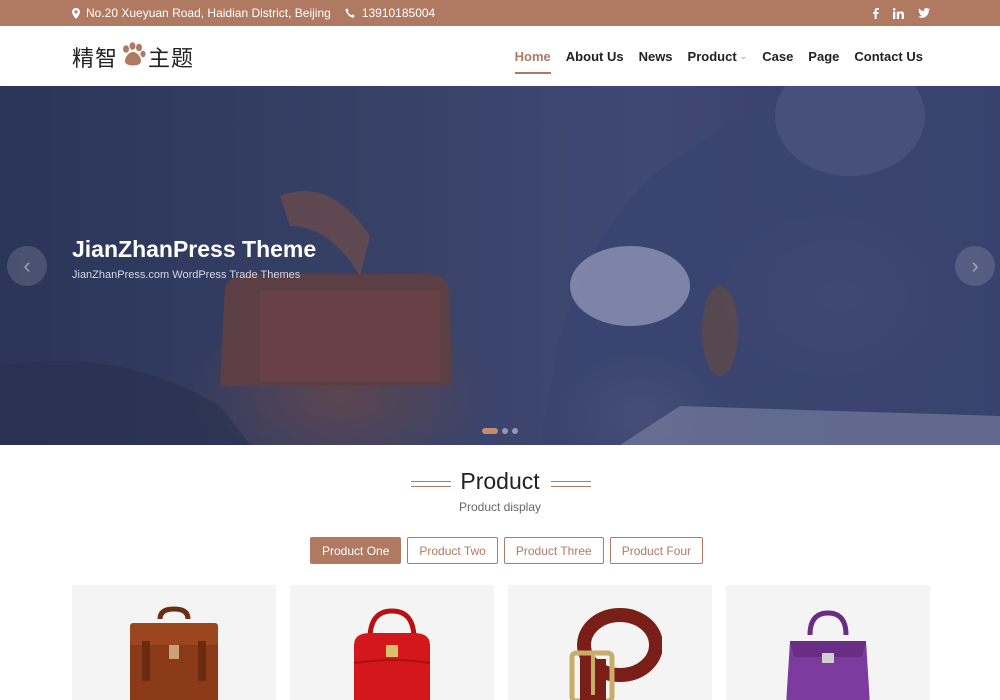  What do you see at coordinates (186, 275) in the screenshot?
I see `hero-subtitle: JianZhanPress.com WordPress Trade Themes` at bounding box center [186, 275].